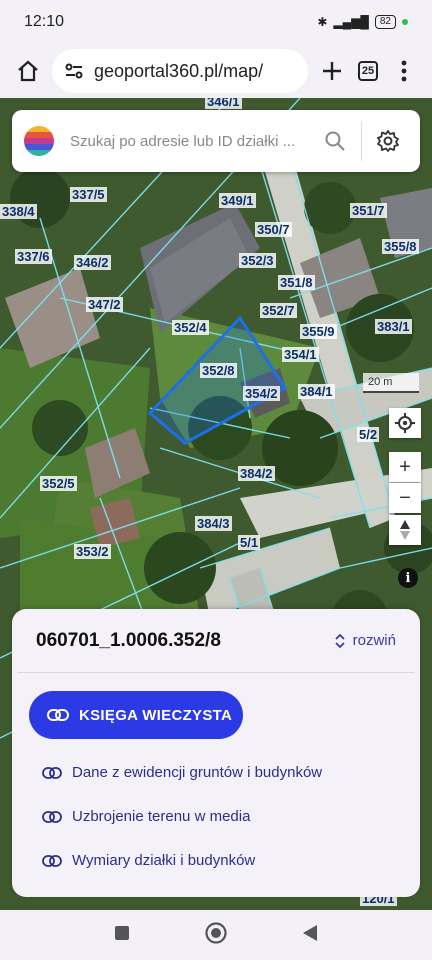  I want to click on parcel-label: 384/3, so click(213, 523).